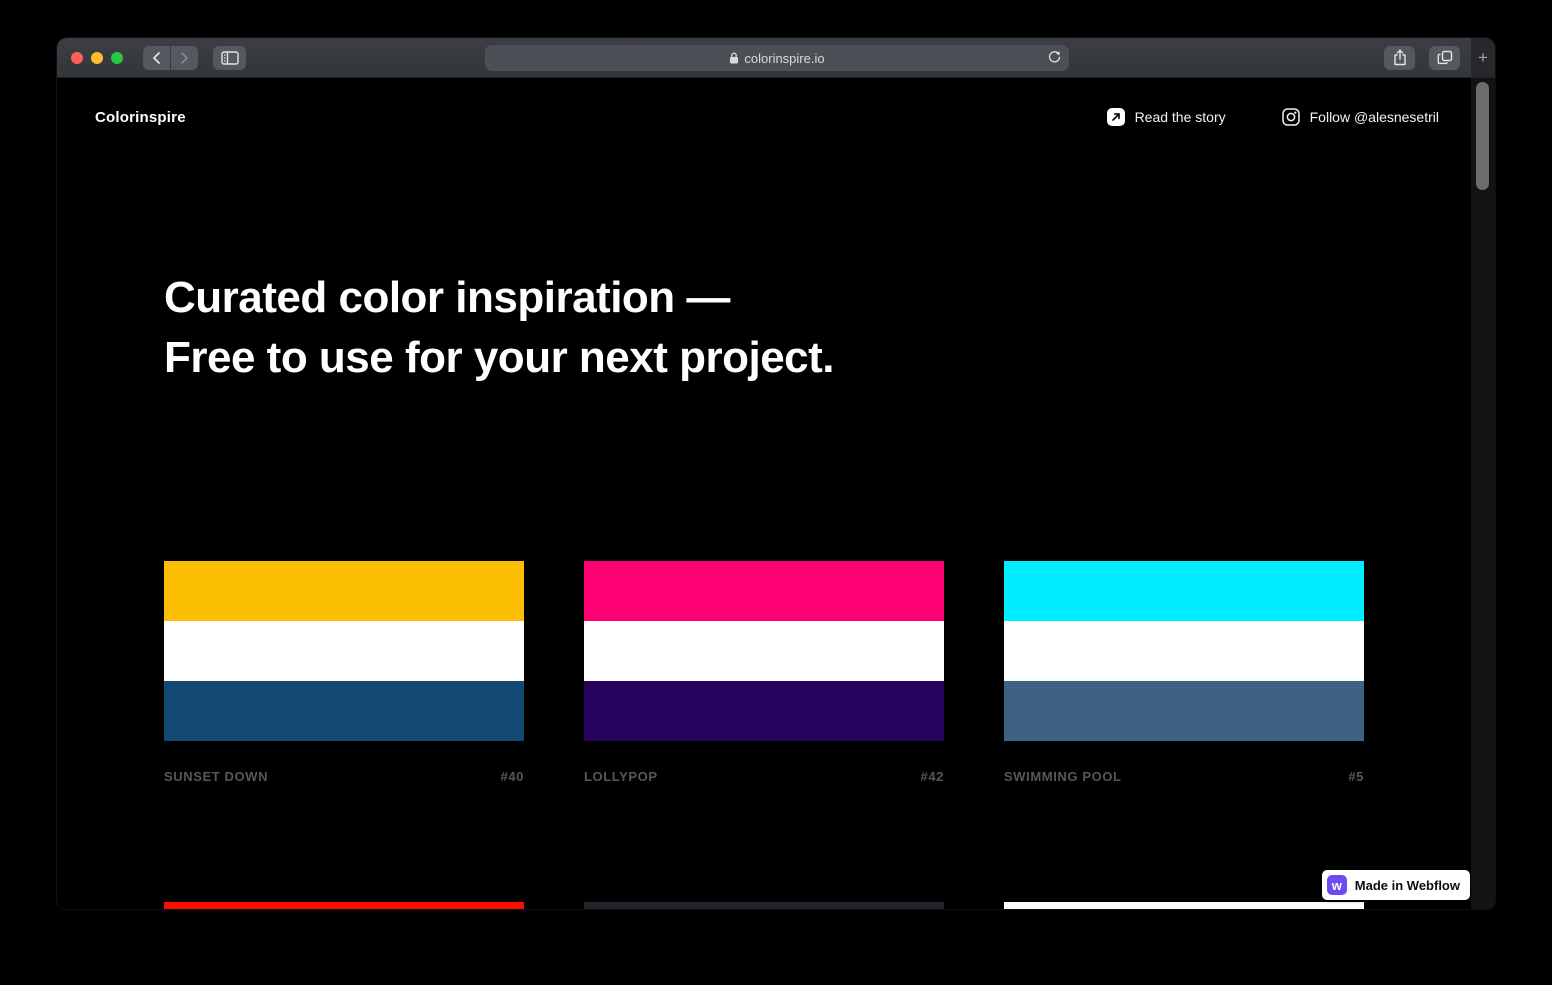  I want to click on read-the-story-link: Read the story, so click(1166, 117).